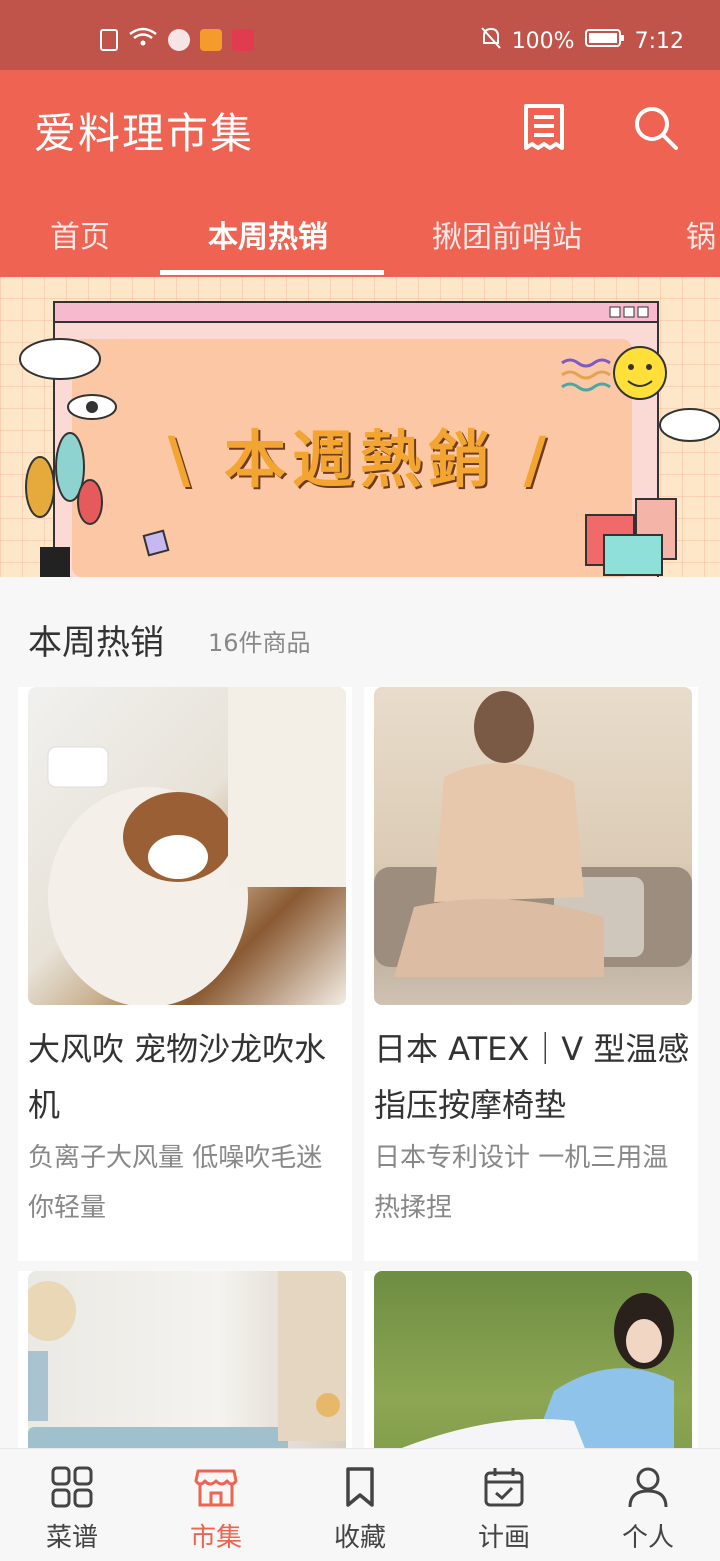 The width and height of the screenshot is (720, 1561). Describe the element at coordinates (177, 1077) in the screenshot. I see `product-name: 大风吹 宠物沙龙吹水机` at that location.